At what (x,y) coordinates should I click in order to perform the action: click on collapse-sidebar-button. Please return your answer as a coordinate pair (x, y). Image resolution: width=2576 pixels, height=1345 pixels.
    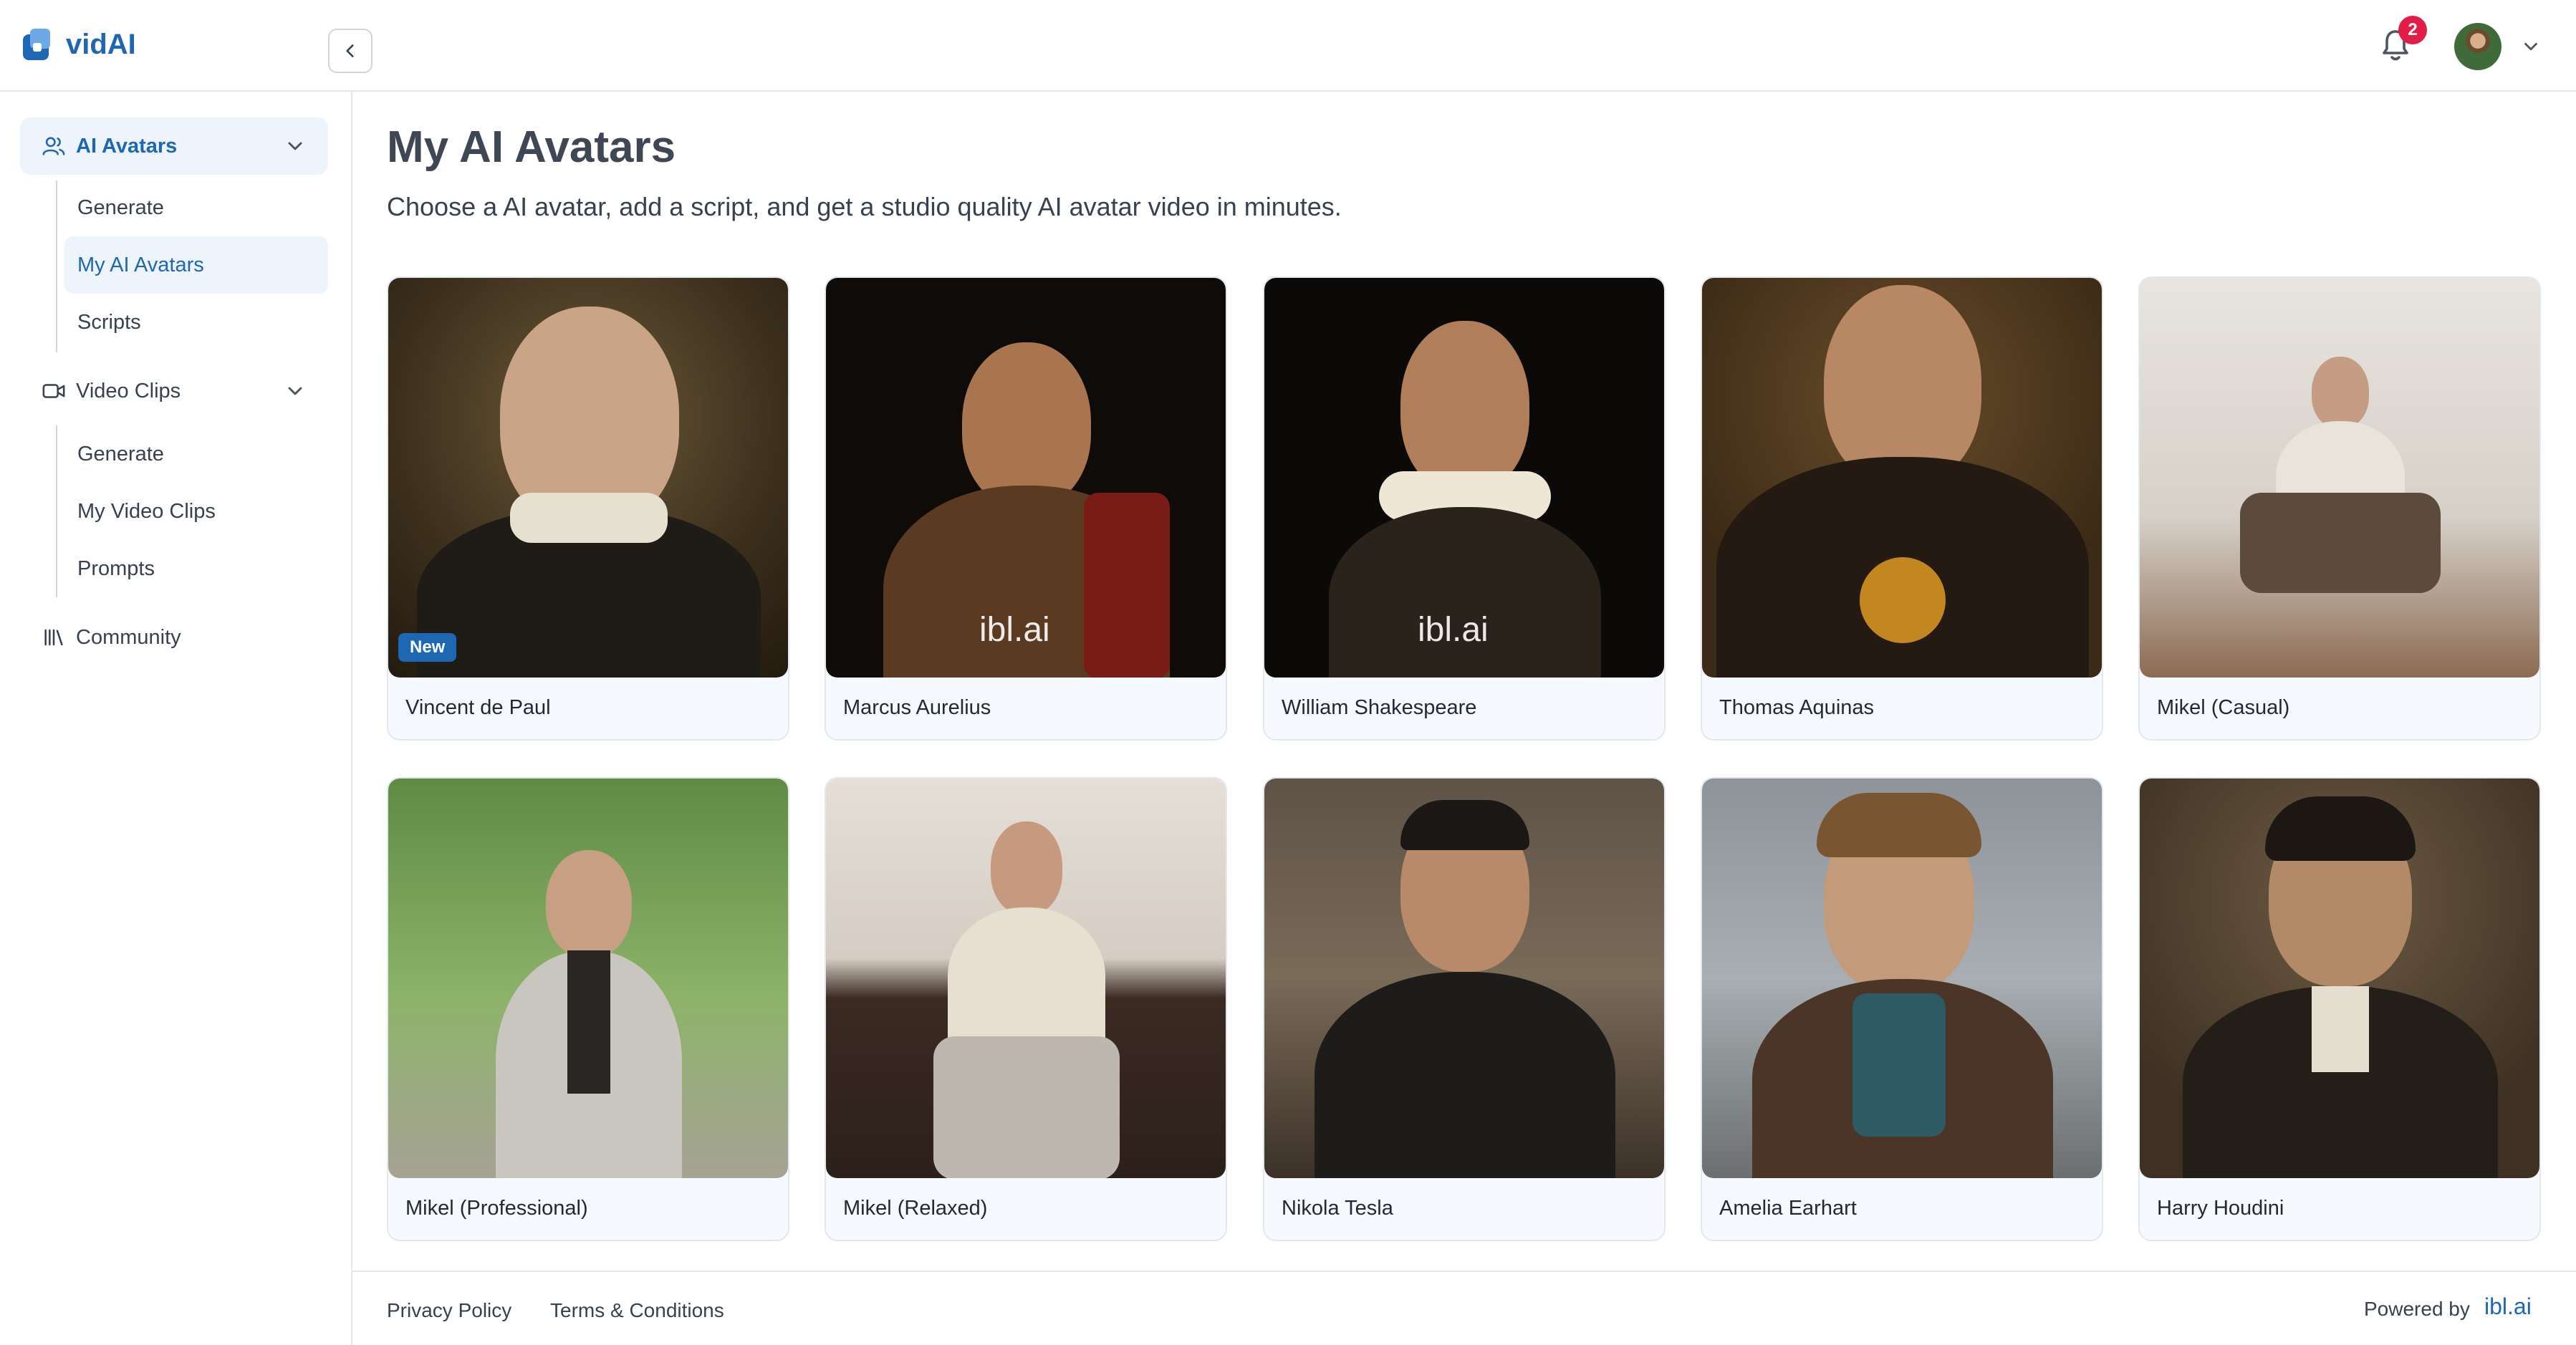
    Looking at the image, I should click on (350, 51).